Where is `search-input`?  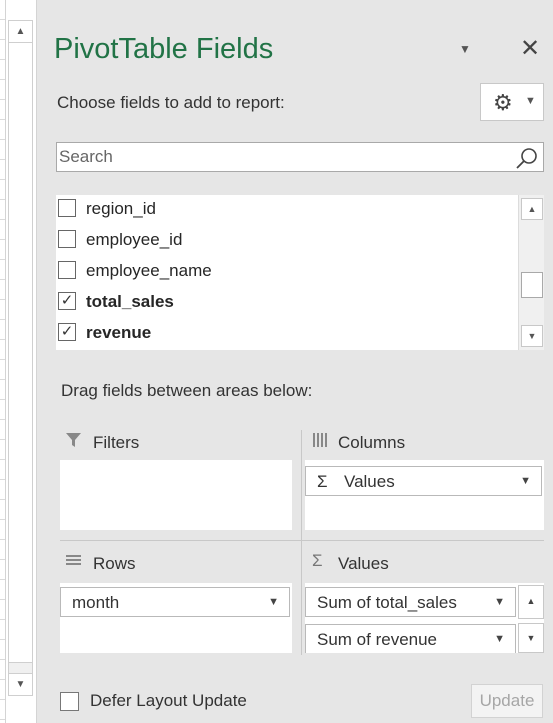
search-input is located at coordinates (284, 157).